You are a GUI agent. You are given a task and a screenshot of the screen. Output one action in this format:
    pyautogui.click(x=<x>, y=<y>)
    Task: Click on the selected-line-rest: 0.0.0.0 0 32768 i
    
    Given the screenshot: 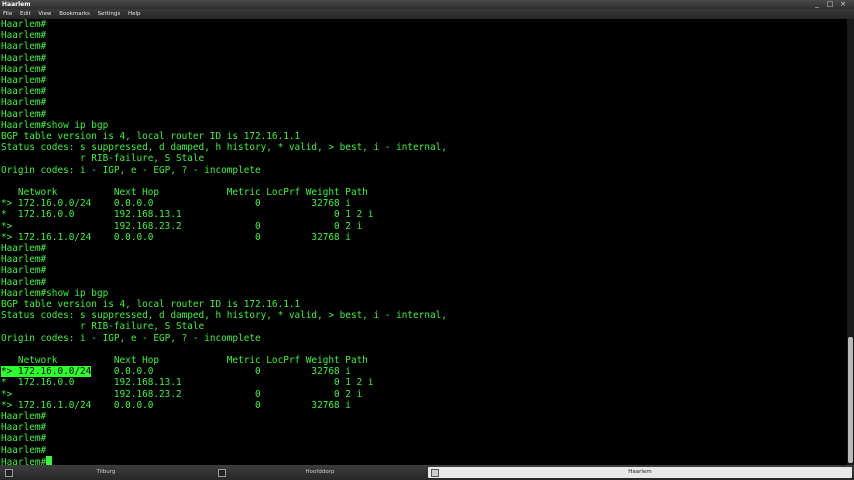 What is the action you would take?
    pyautogui.click(x=221, y=372)
    